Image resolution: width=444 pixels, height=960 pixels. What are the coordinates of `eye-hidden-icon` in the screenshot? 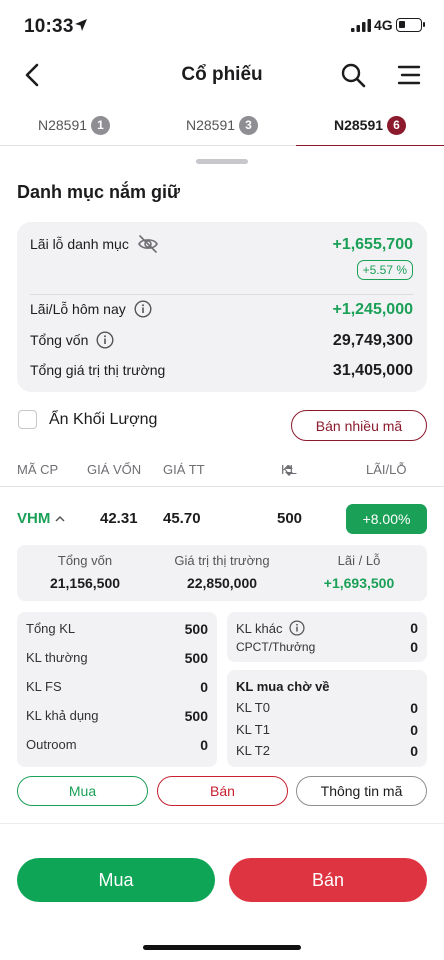 It's located at (148, 244).